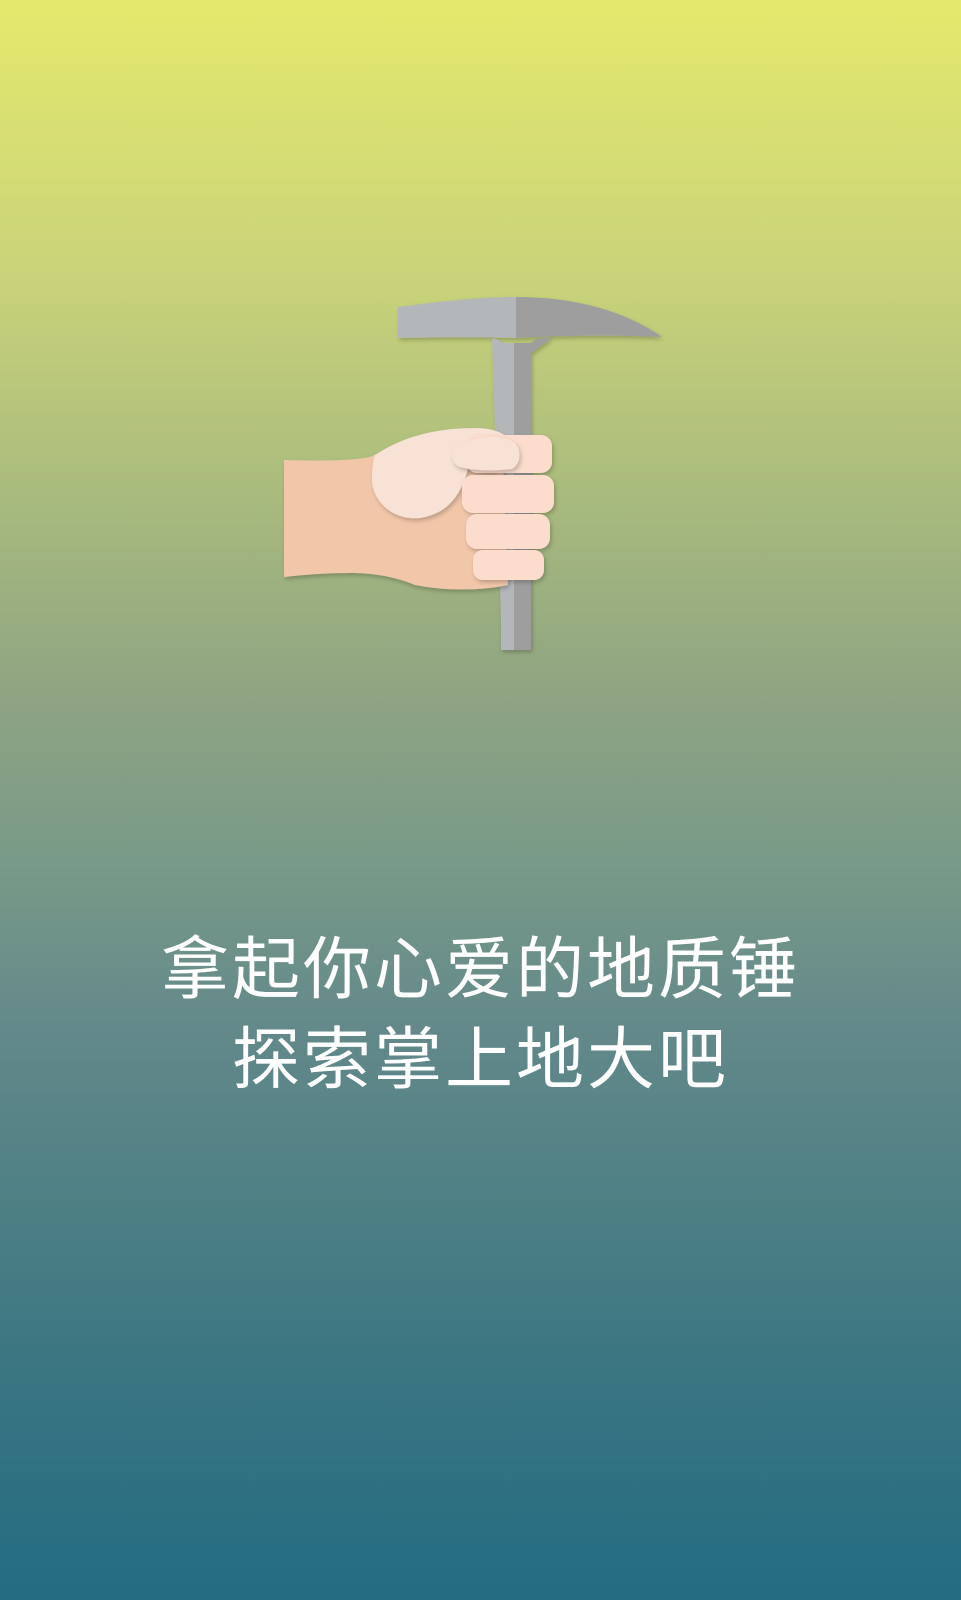 This screenshot has width=961, height=1600. Describe the element at coordinates (480, 1060) in the screenshot. I see `slogan-line-2: 探索掌上地大吧` at that location.